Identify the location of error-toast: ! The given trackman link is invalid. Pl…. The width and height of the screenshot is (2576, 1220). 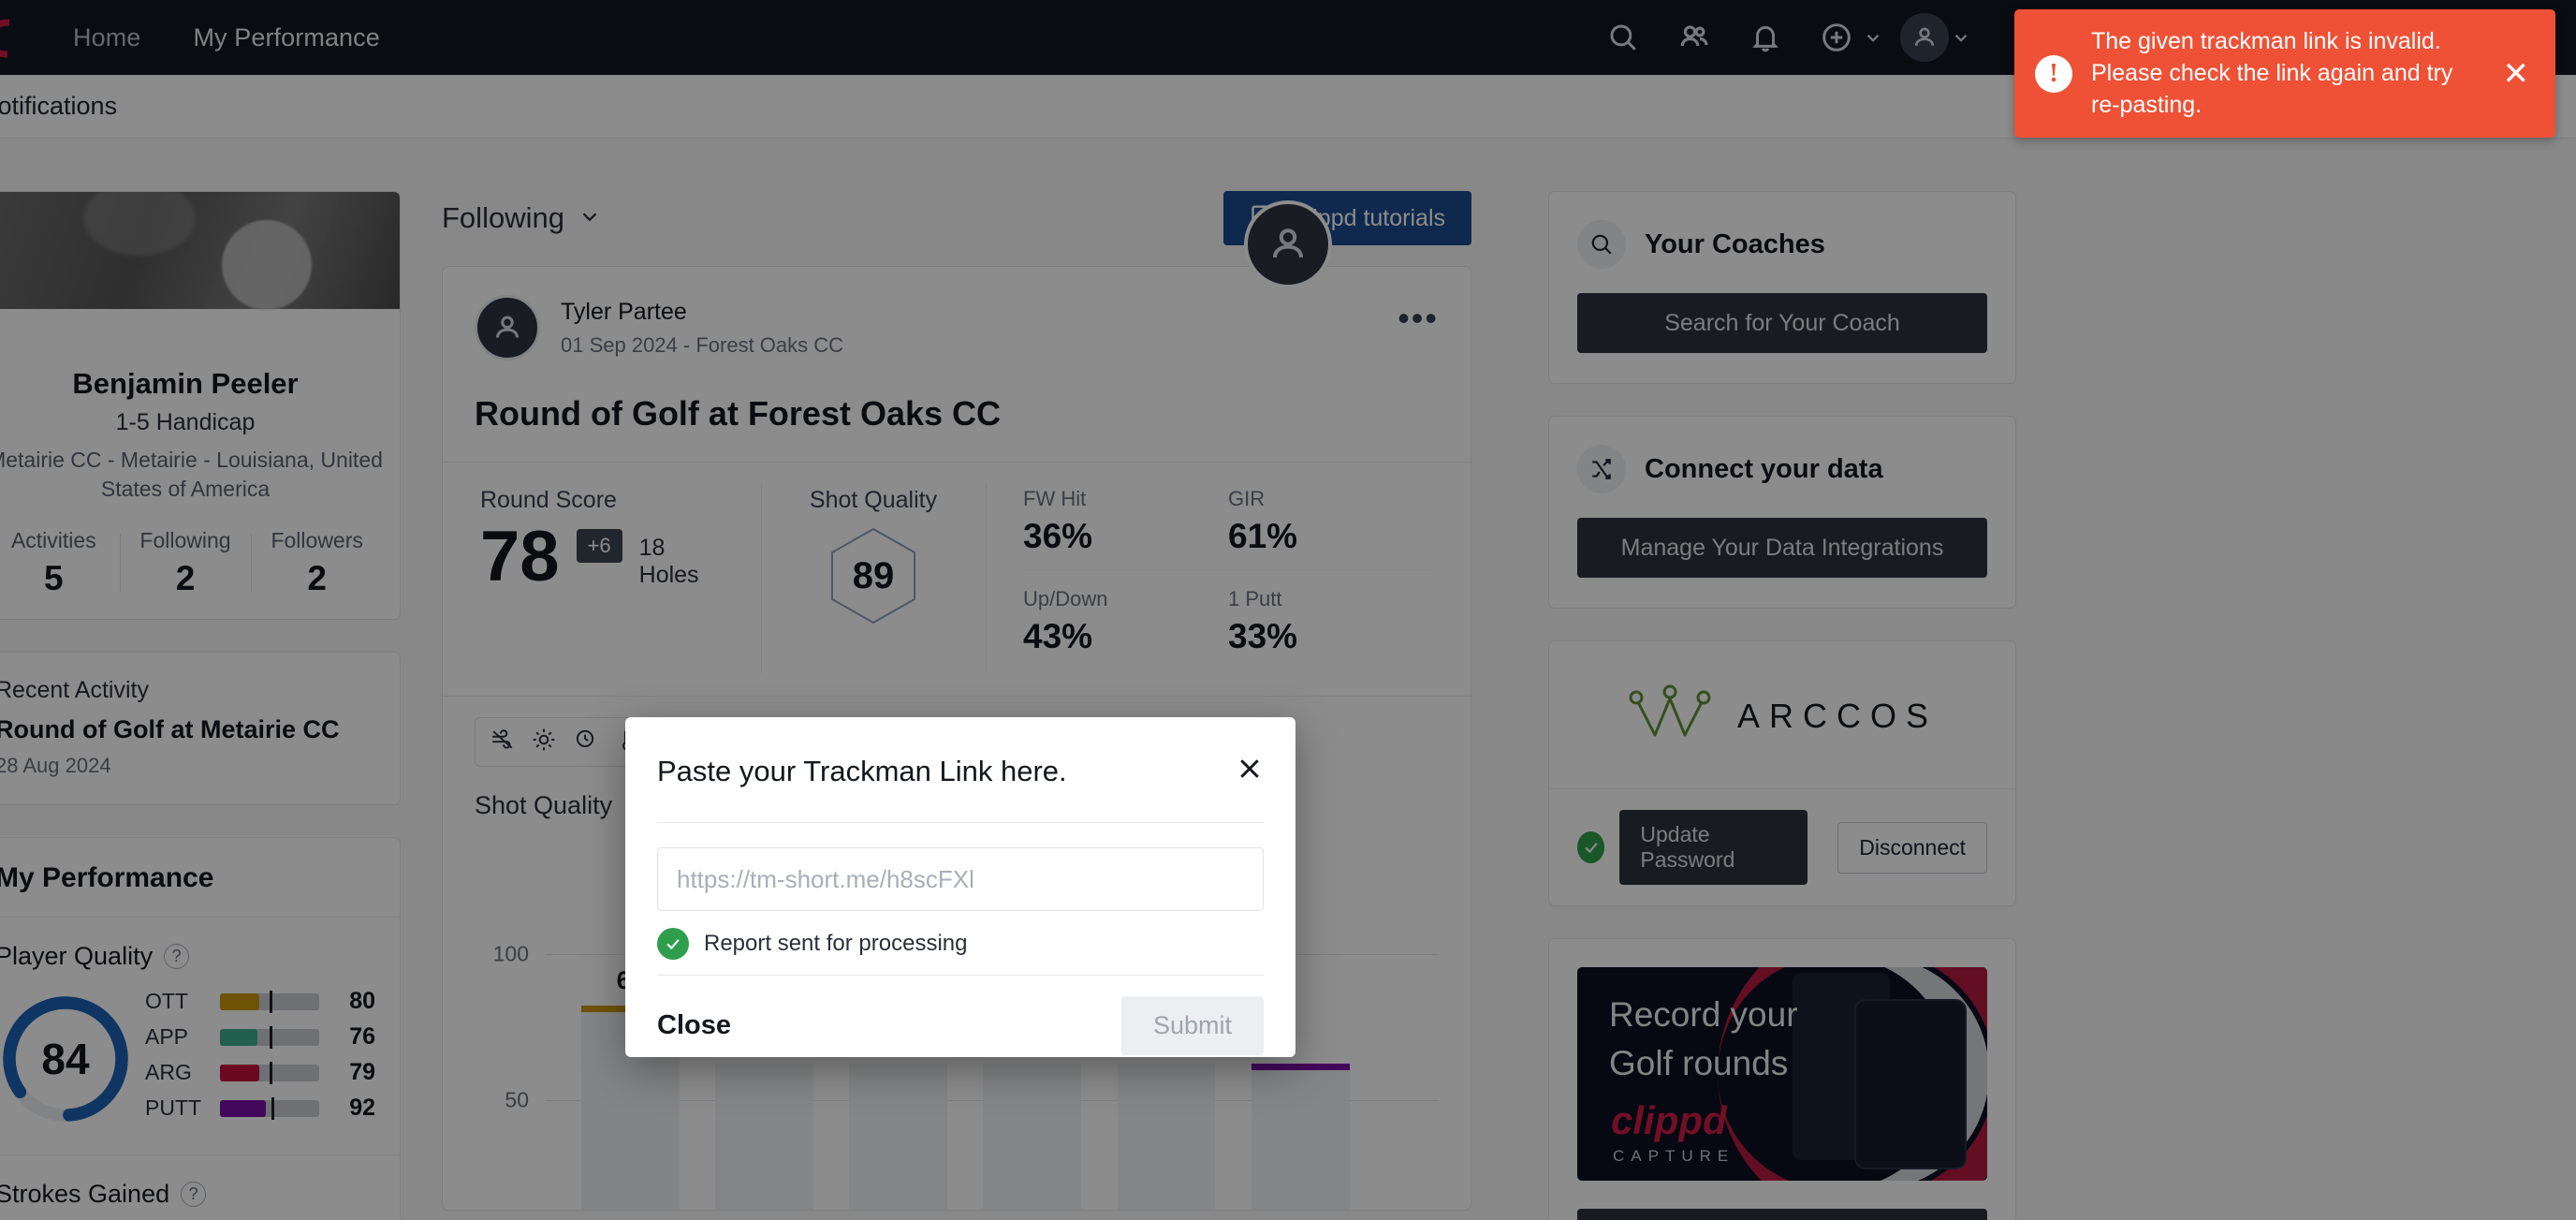
(2284, 74).